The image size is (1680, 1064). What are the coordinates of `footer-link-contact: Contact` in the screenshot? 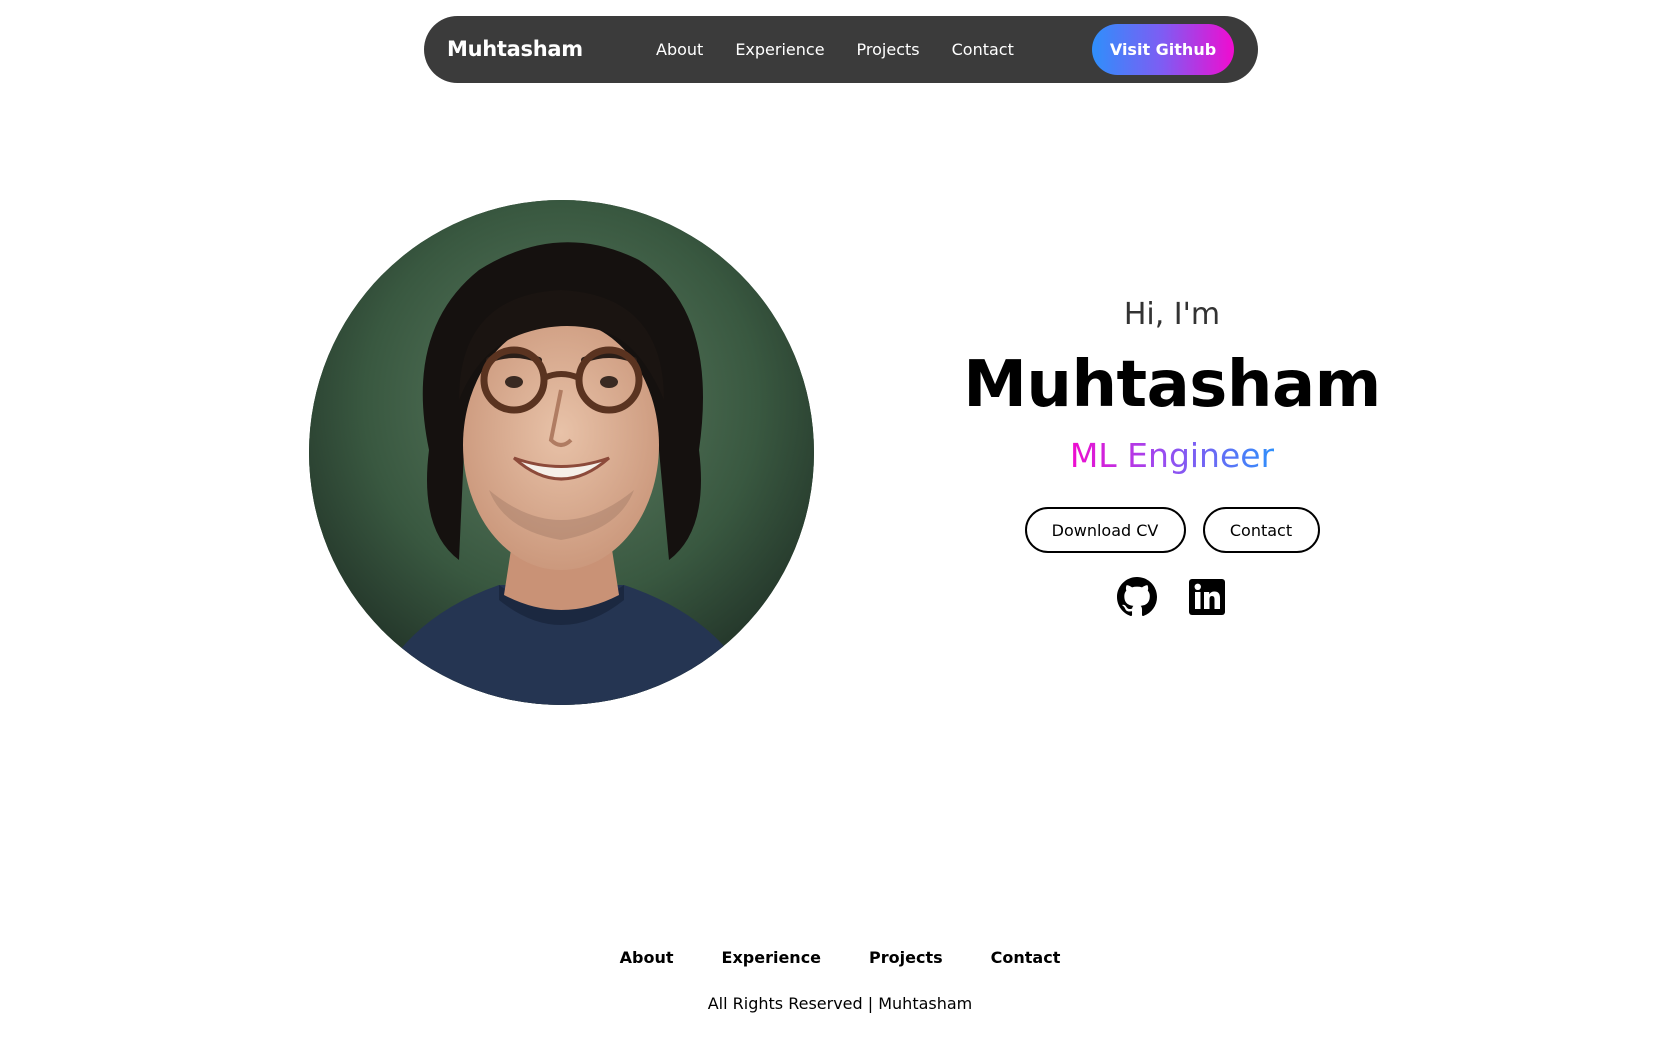 It's located at (1026, 957).